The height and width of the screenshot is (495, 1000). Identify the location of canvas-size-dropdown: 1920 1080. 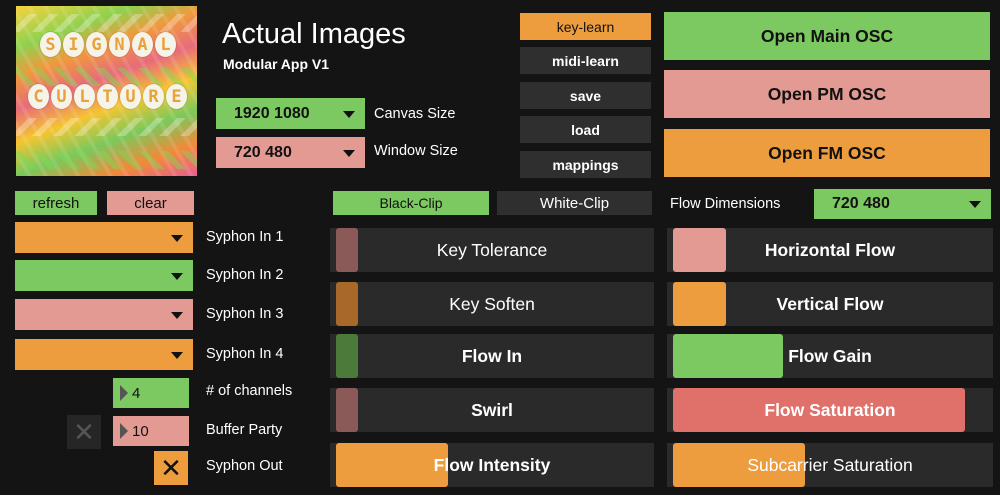
(290, 113).